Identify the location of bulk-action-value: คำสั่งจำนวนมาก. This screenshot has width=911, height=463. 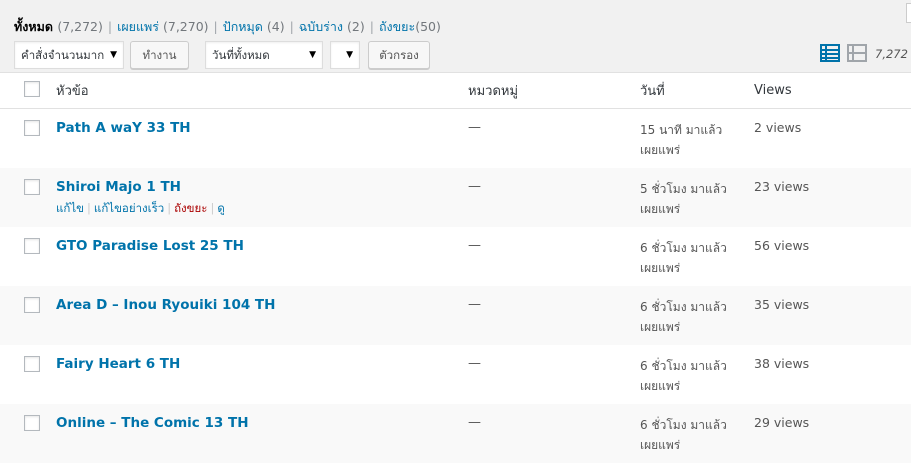
(63, 55).